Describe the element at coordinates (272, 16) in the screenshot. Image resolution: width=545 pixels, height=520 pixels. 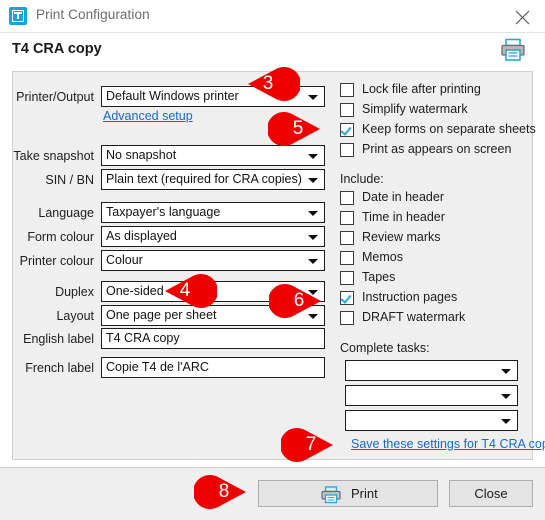
I see `title-bar: Print Configuration` at that location.